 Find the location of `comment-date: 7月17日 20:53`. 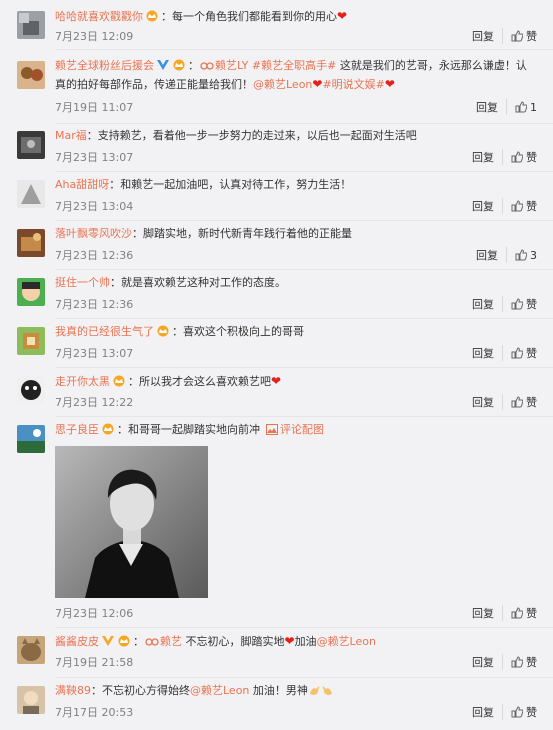

comment-date: 7月17日 20:53 is located at coordinates (94, 712).